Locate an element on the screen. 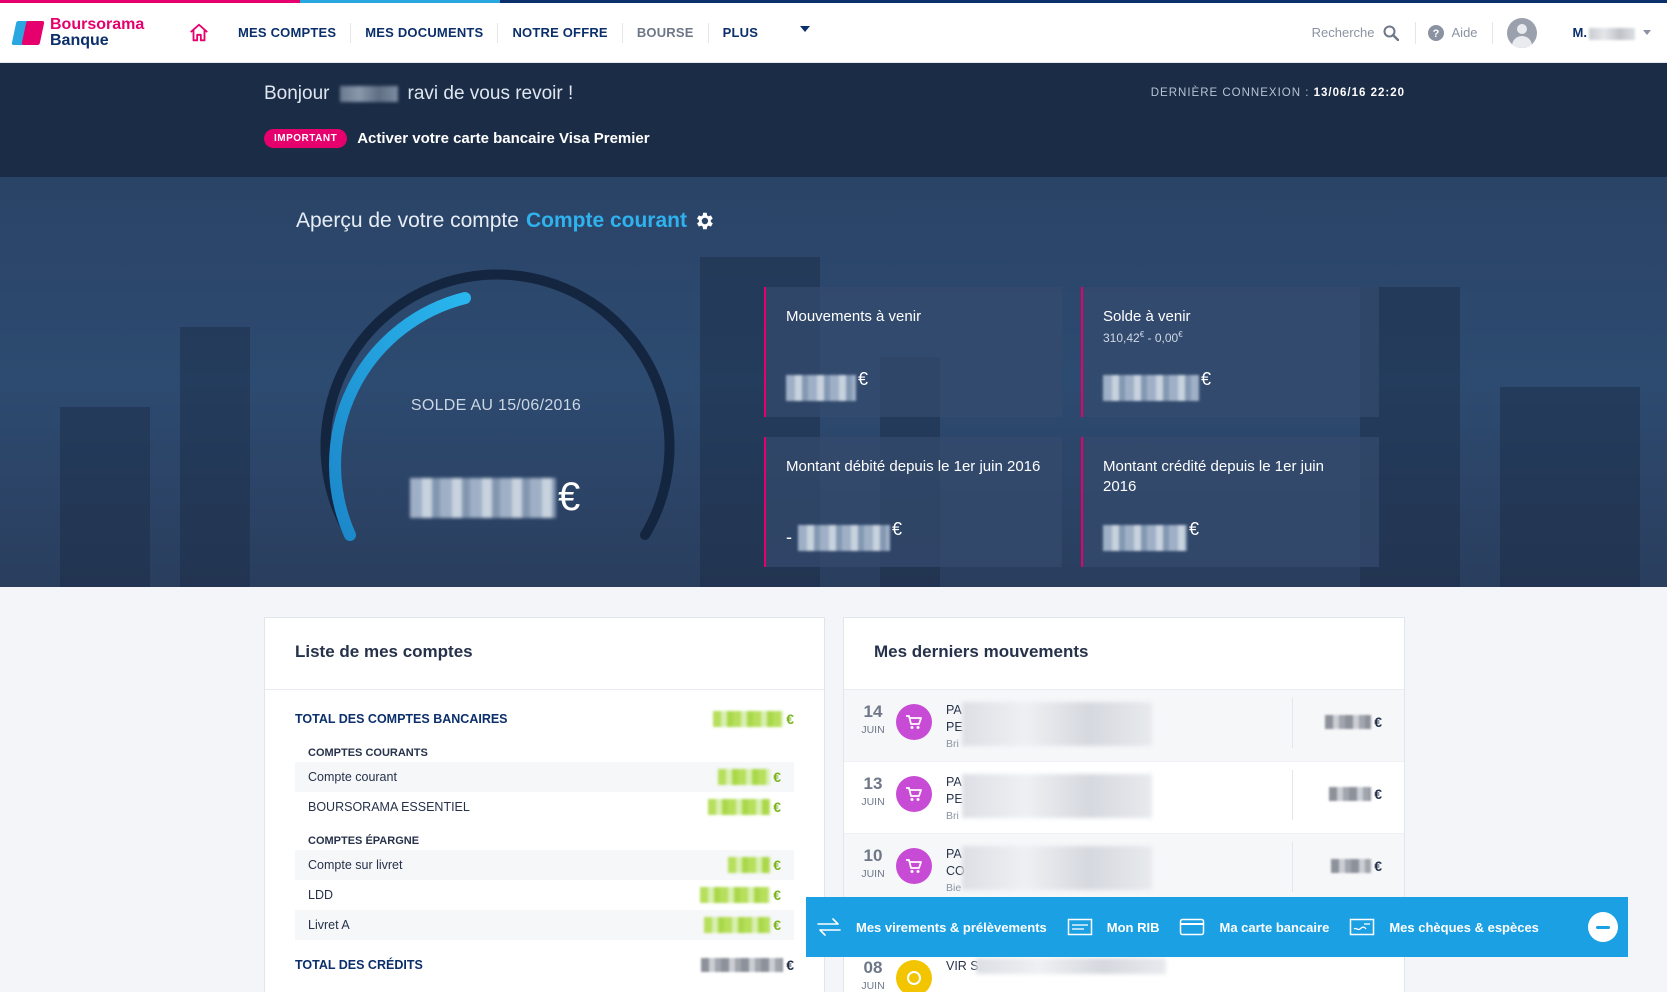  nav-notre-offre: NOTRE OFFRE is located at coordinates (559, 32).